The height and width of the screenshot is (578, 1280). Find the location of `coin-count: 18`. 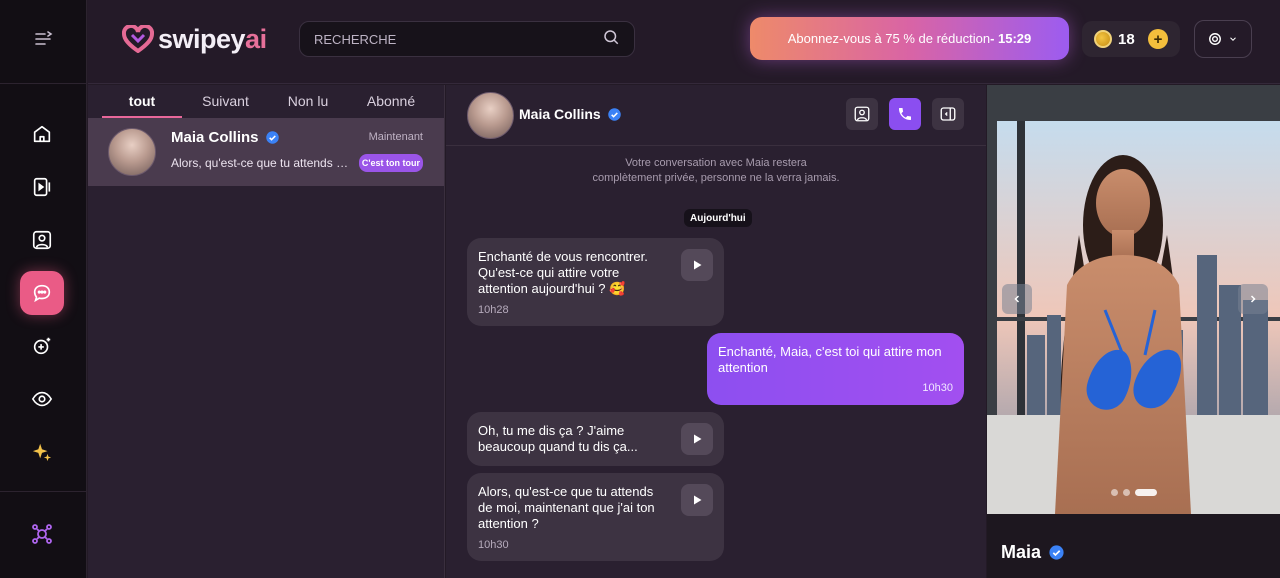

coin-count: 18 is located at coordinates (1126, 39).